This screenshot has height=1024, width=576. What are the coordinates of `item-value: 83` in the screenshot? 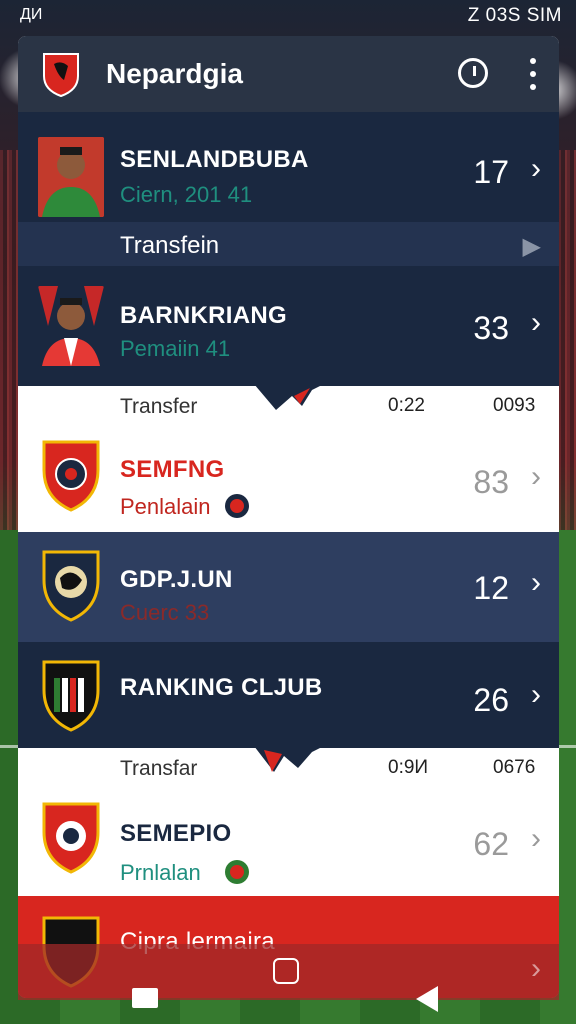 It's located at (491, 482).